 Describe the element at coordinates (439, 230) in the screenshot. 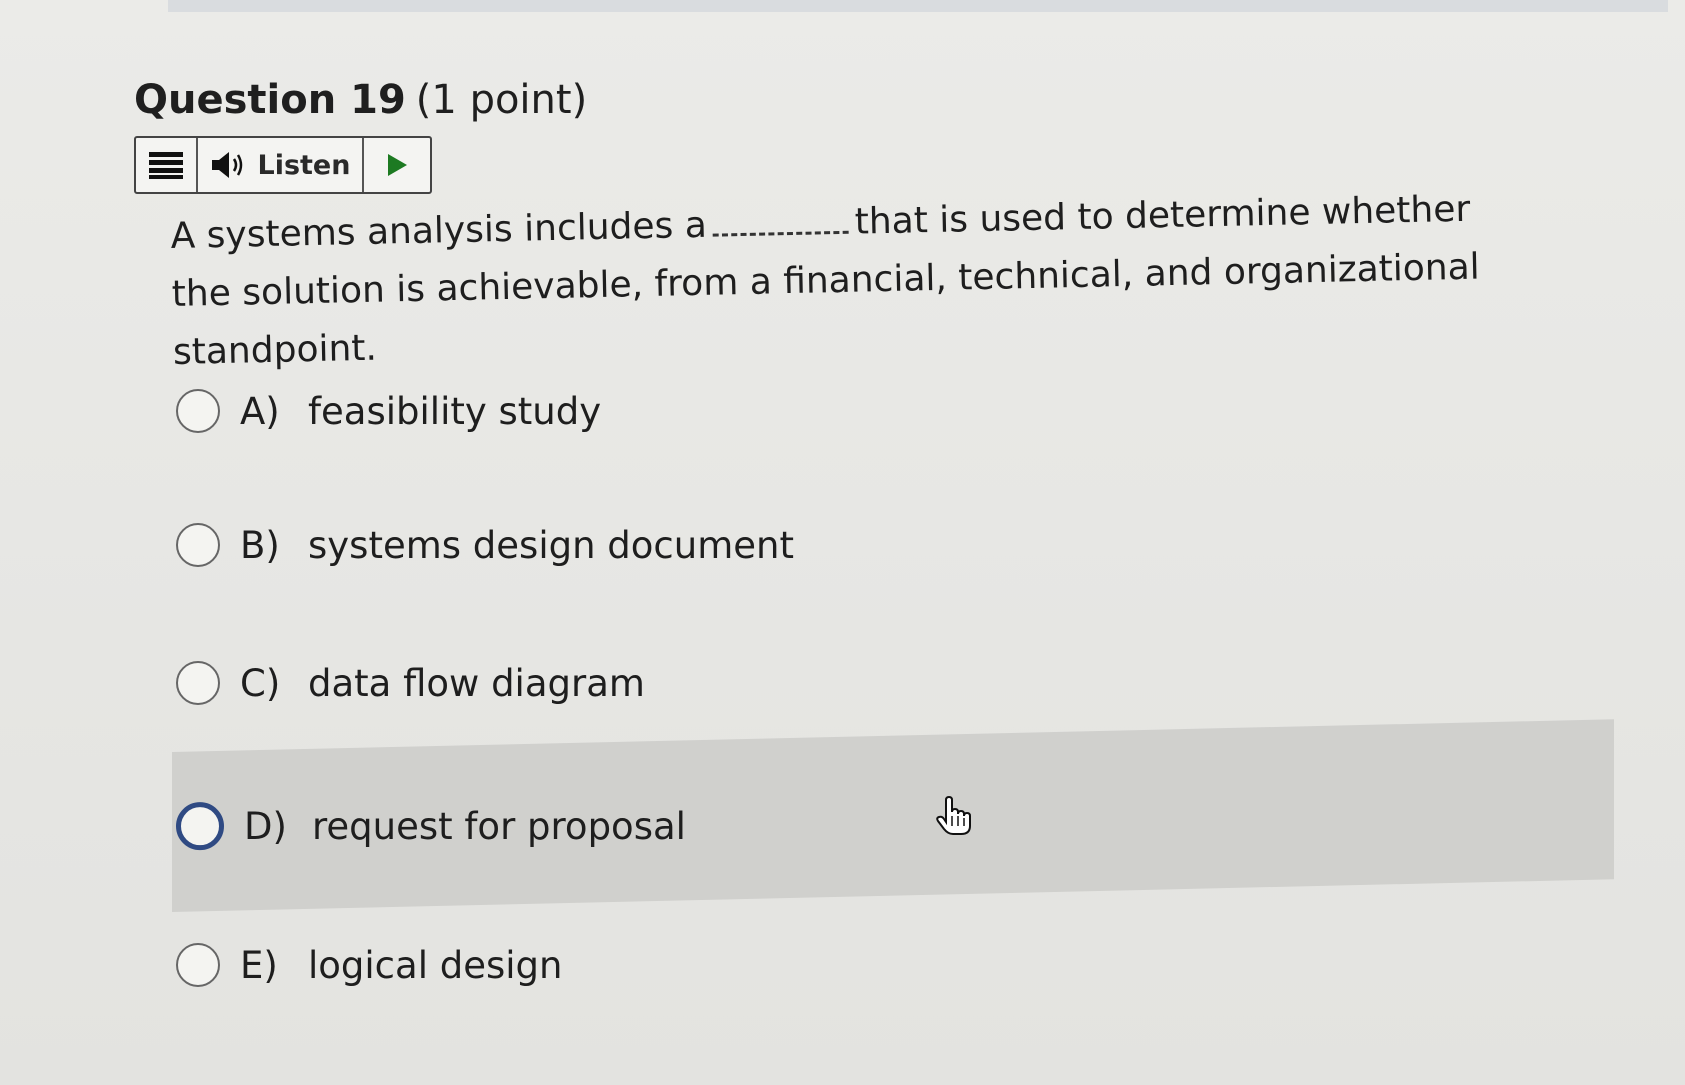

I see `question-text-before: A systems analysis includes a` at that location.